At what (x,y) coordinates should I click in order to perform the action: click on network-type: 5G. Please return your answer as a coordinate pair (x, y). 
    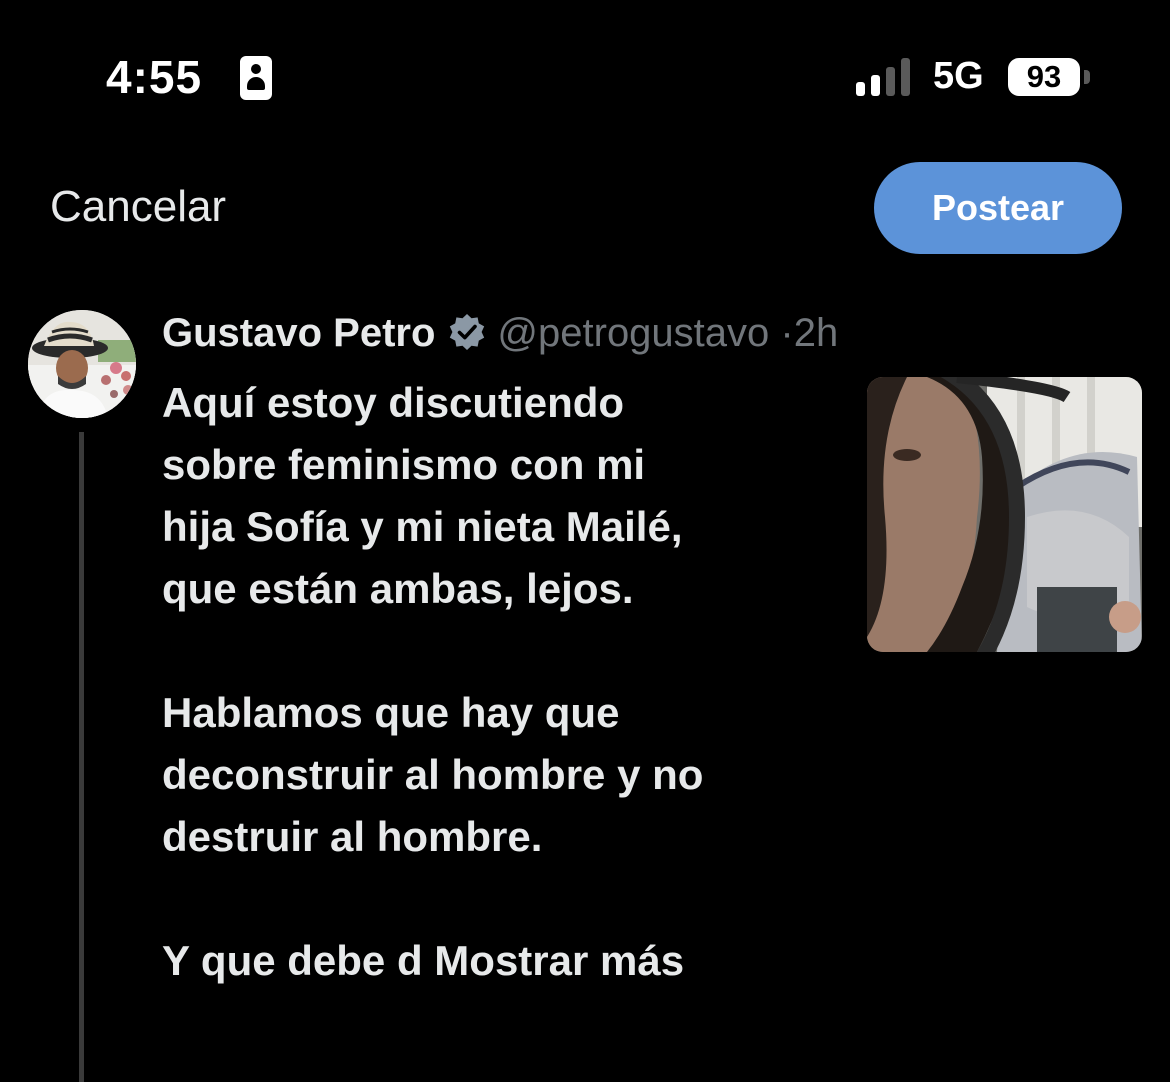
    Looking at the image, I should click on (958, 76).